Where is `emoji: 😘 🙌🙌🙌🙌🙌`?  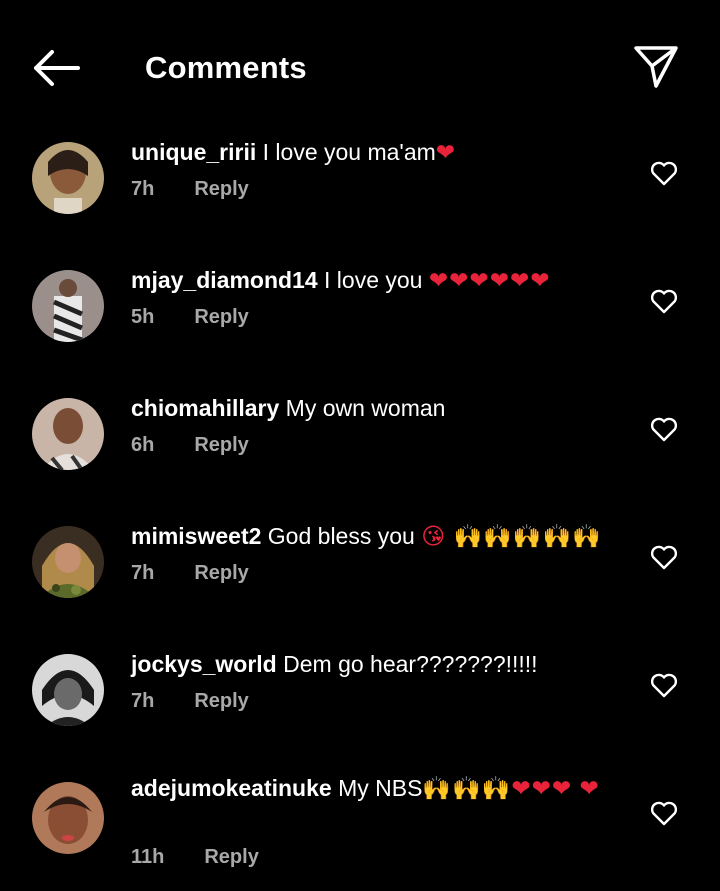
emoji: 😘 🙌🙌🙌🙌🙌 is located at coordinates (511, 536).